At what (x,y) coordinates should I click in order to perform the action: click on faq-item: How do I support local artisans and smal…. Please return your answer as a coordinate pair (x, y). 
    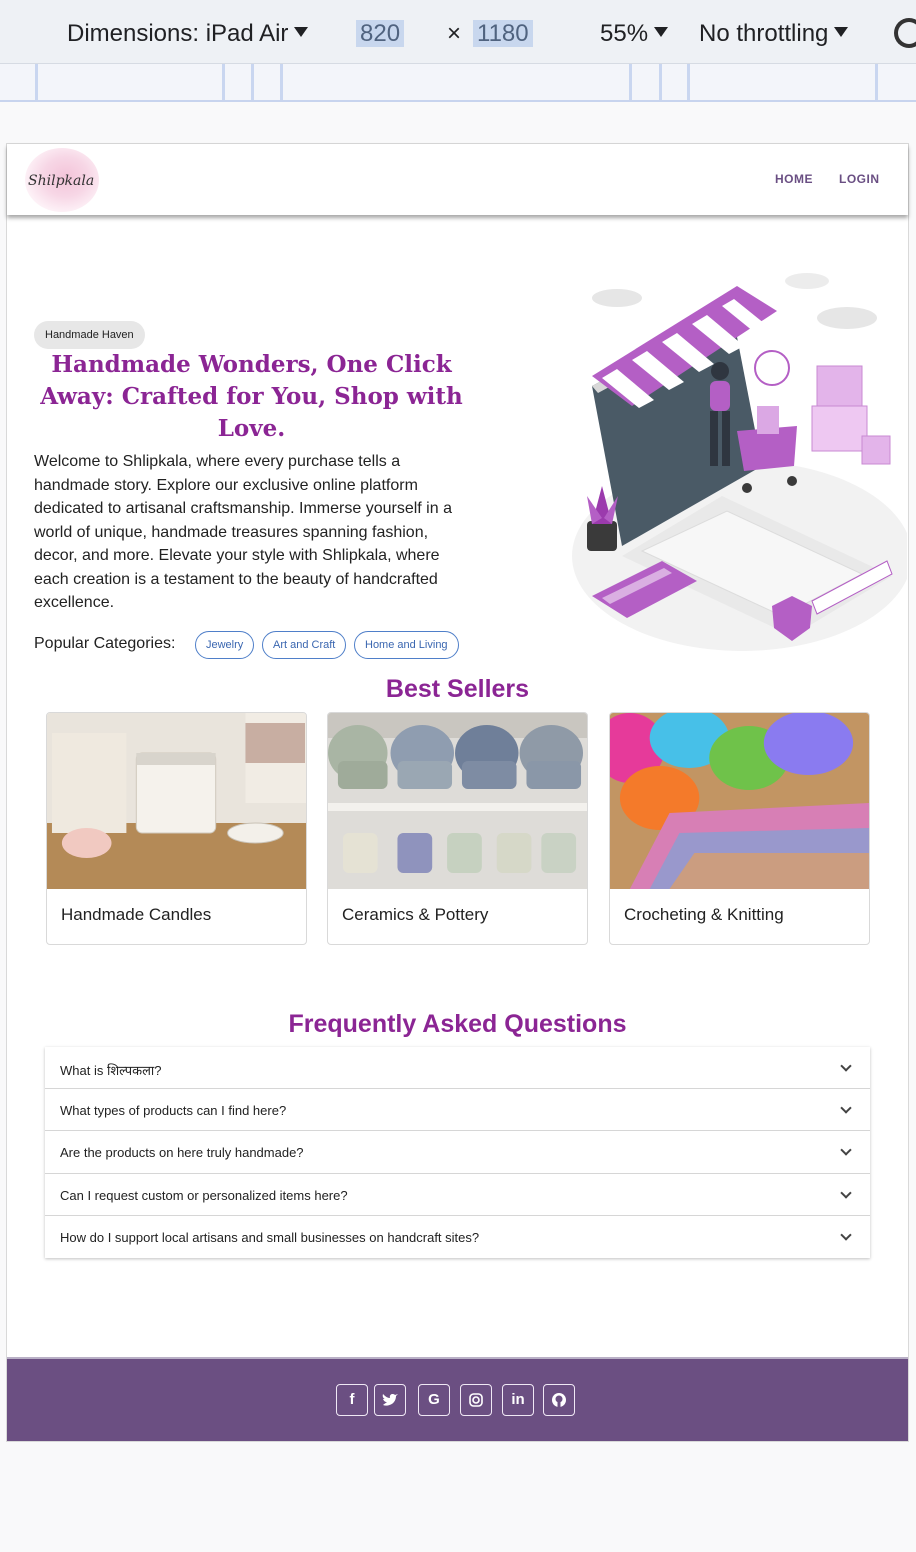
    Looking at the image, I should click on (457, 1237).